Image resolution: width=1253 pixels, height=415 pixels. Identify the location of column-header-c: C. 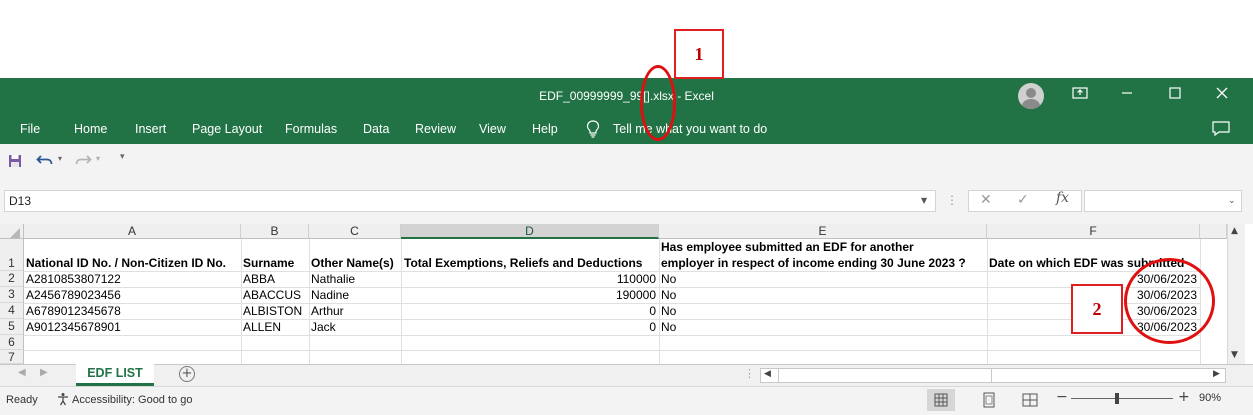
(355, 231).